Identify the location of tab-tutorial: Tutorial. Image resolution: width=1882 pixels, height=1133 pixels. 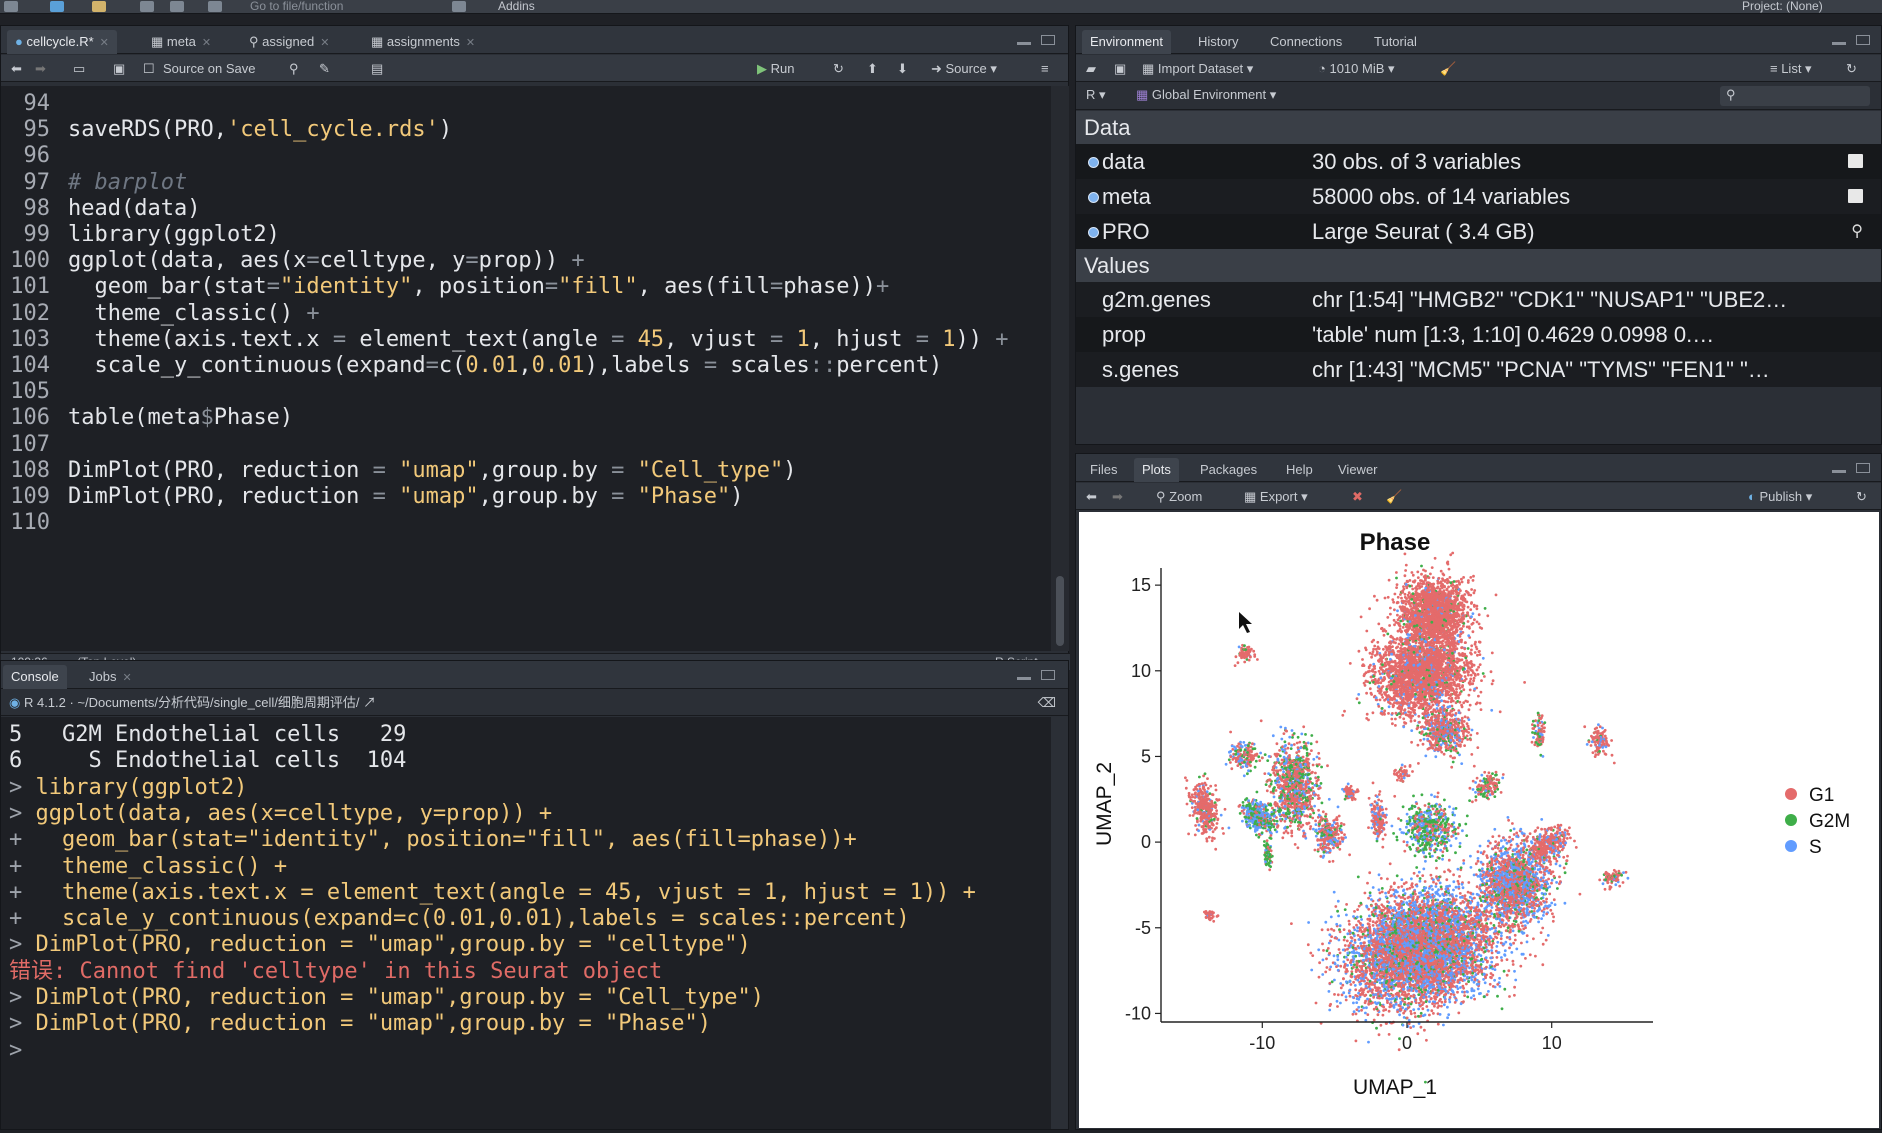
(1395, 42).